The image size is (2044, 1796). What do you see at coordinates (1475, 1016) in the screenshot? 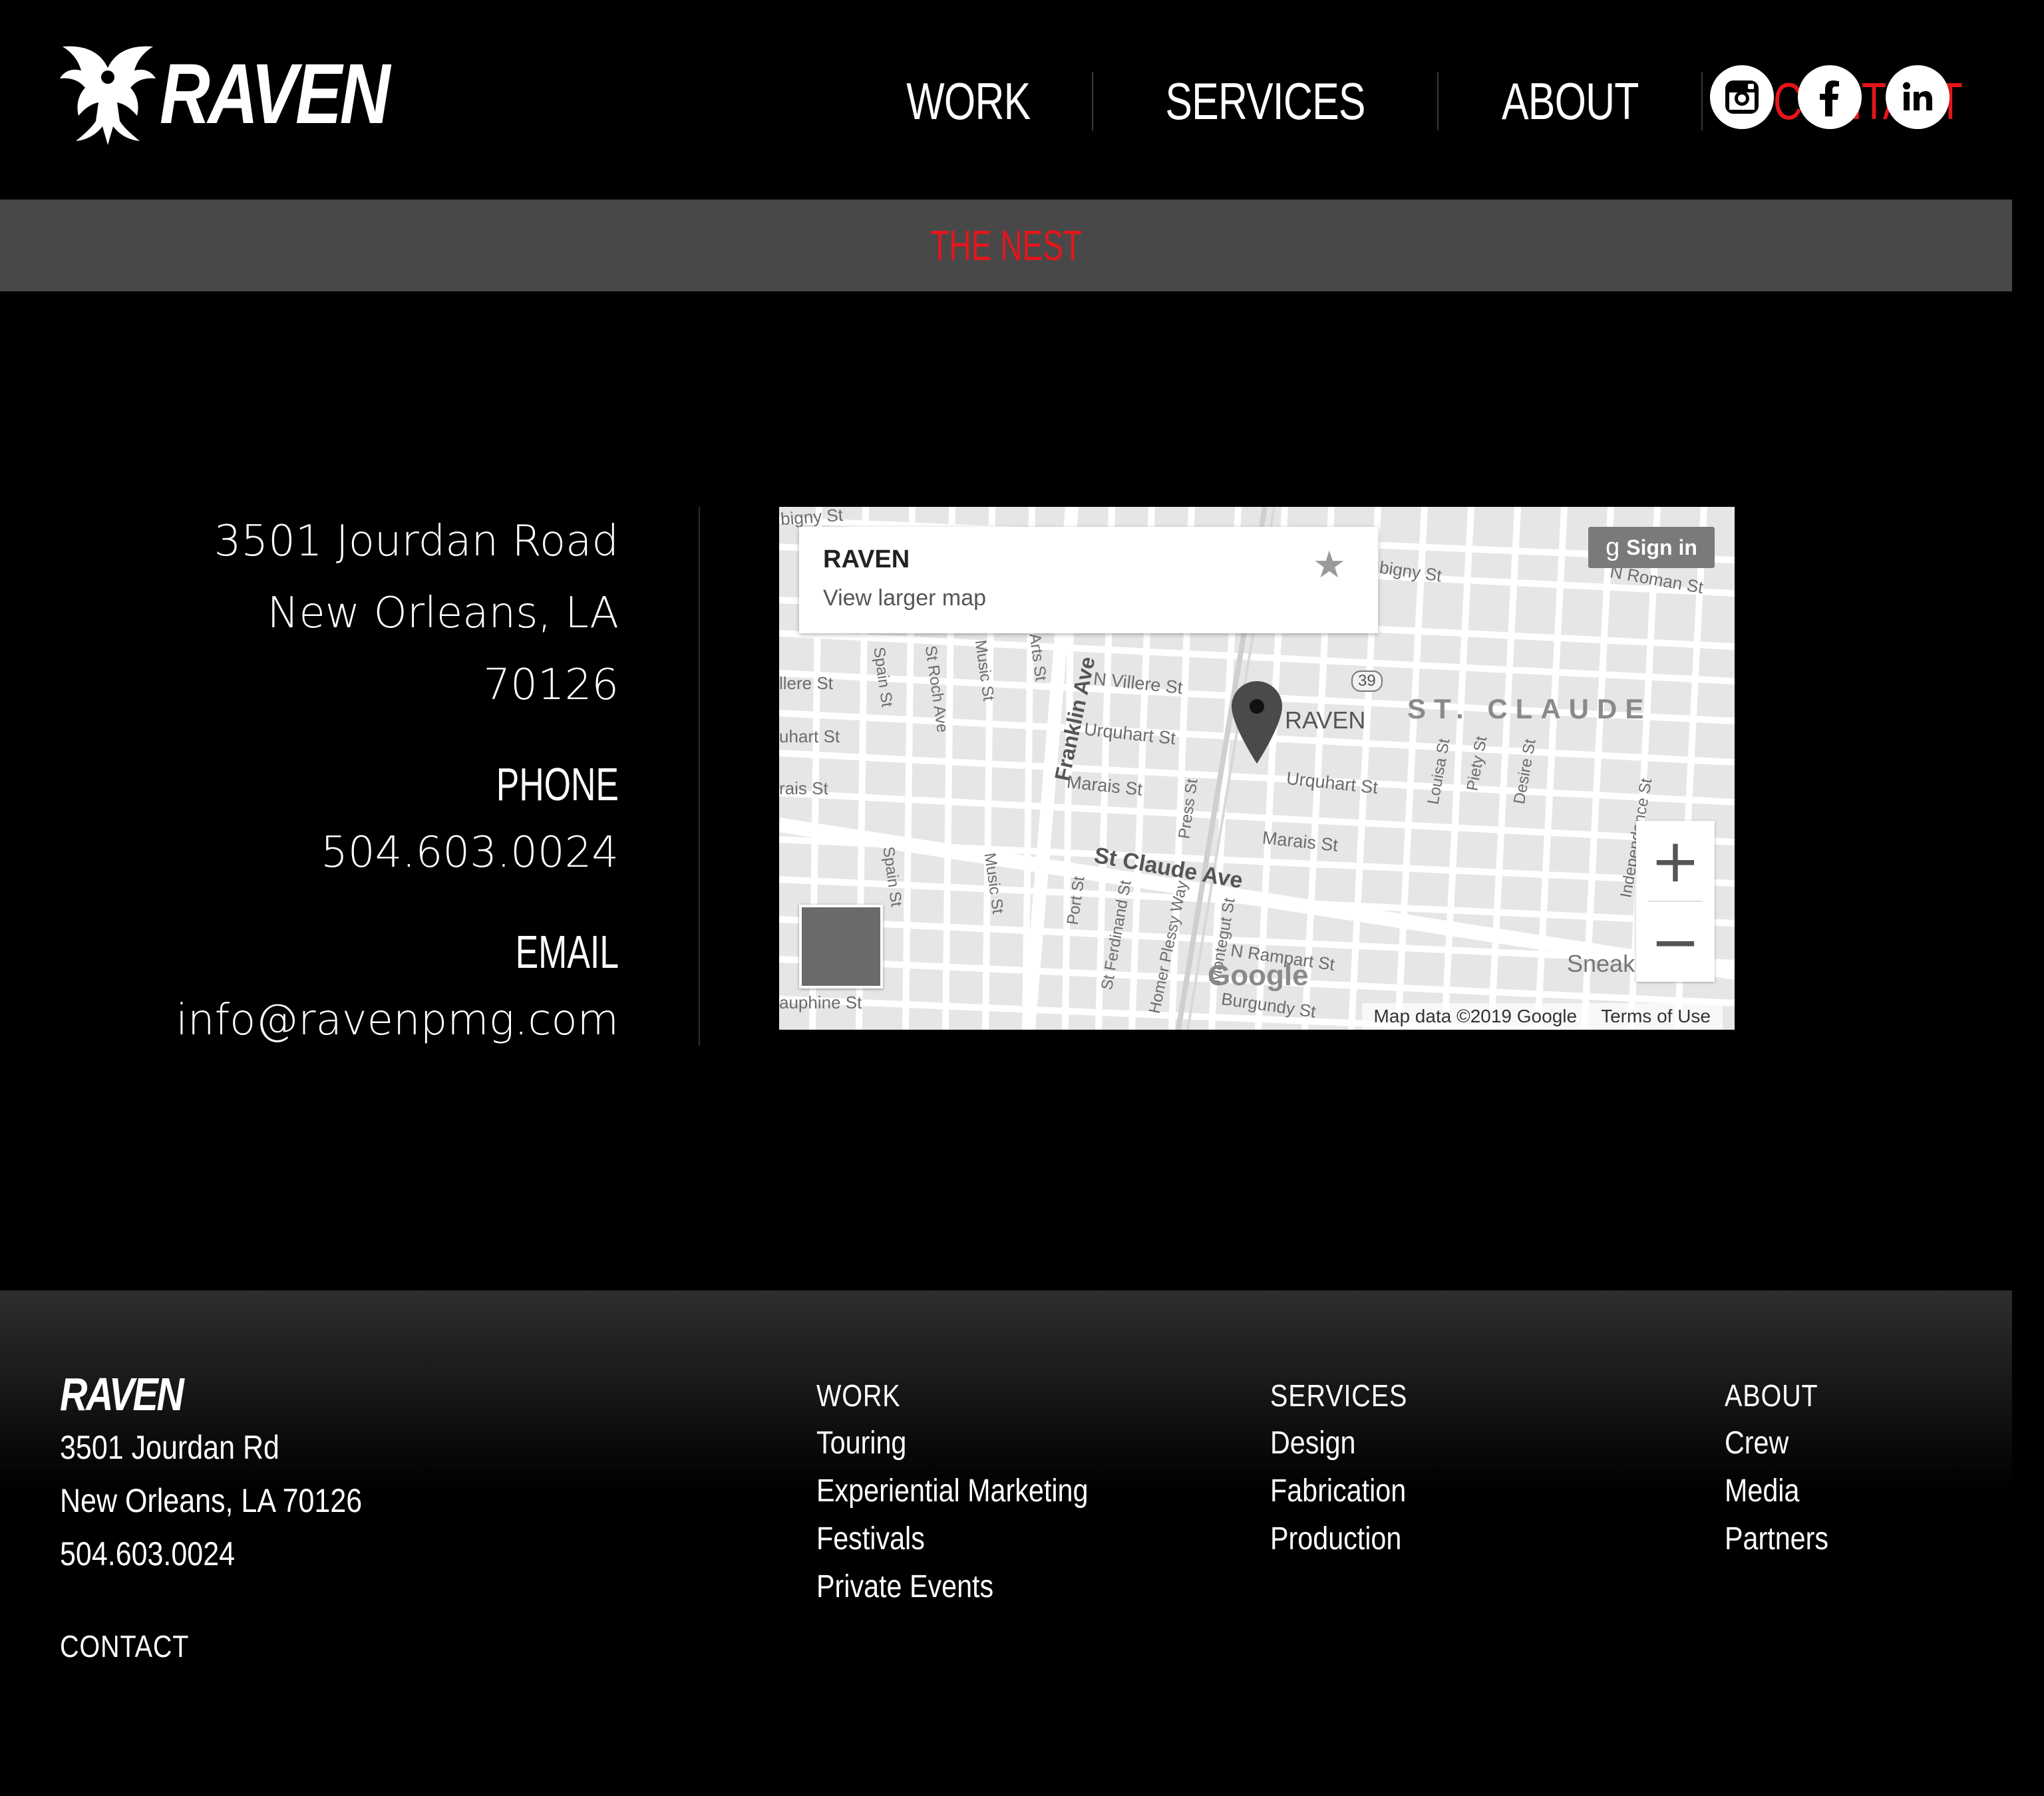
I see `map-data-credit: Map data ©2019 Google` at bounding box center [1475, 1016].